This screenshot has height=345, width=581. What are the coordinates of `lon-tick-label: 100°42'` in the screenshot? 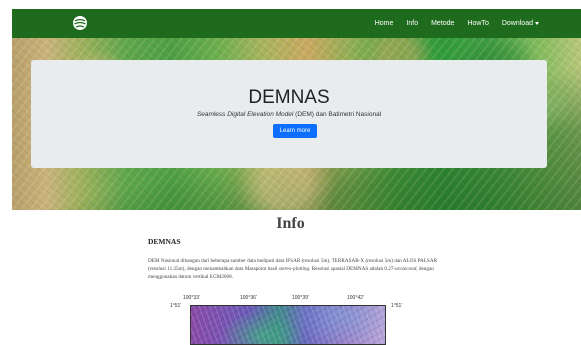 It's located at (355, 298).